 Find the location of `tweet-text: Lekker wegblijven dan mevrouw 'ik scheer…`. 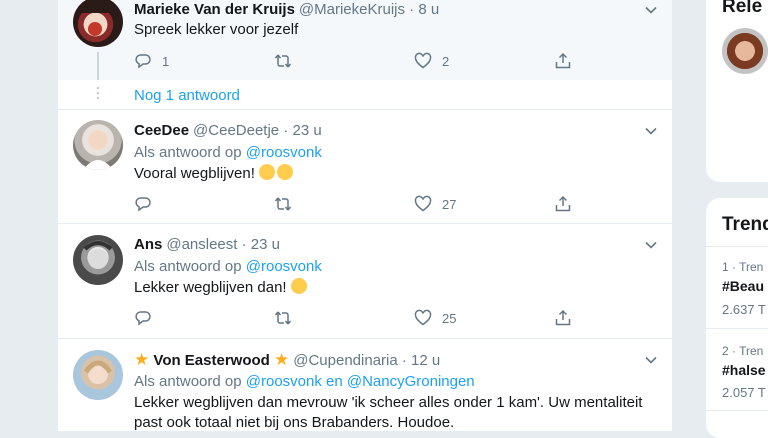

tweet-text: Lekker wegblijven dan mevrouw 'ik scheer… is located at coordinates (388, 412).